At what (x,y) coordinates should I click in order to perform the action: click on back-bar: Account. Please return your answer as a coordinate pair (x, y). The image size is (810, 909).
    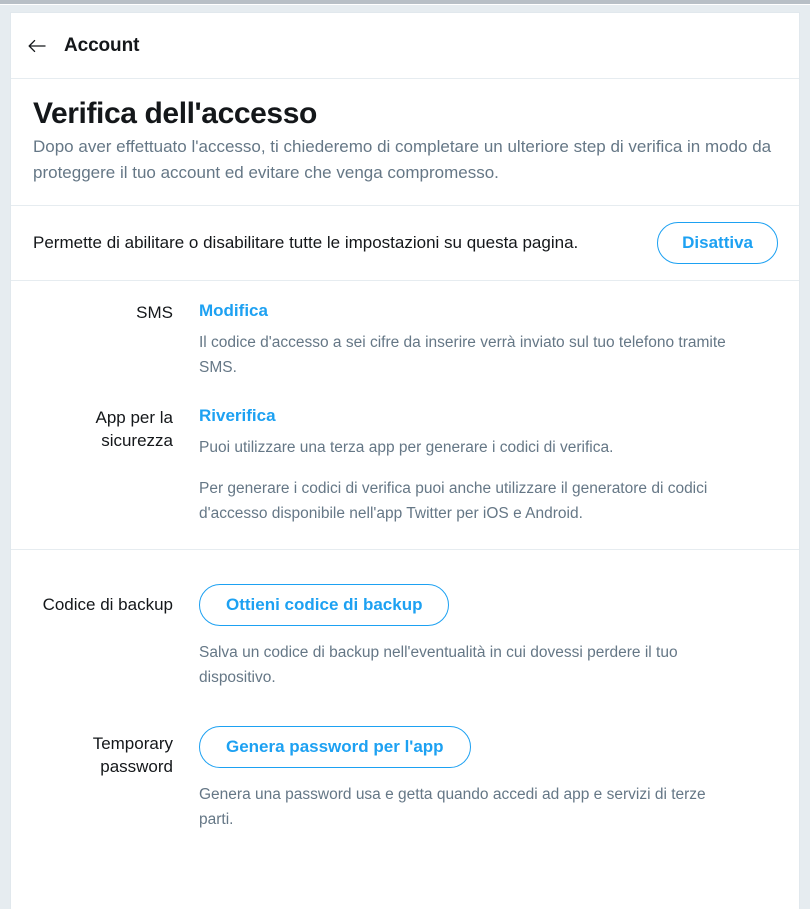
    Looking at the image, I should click on (405, 46).